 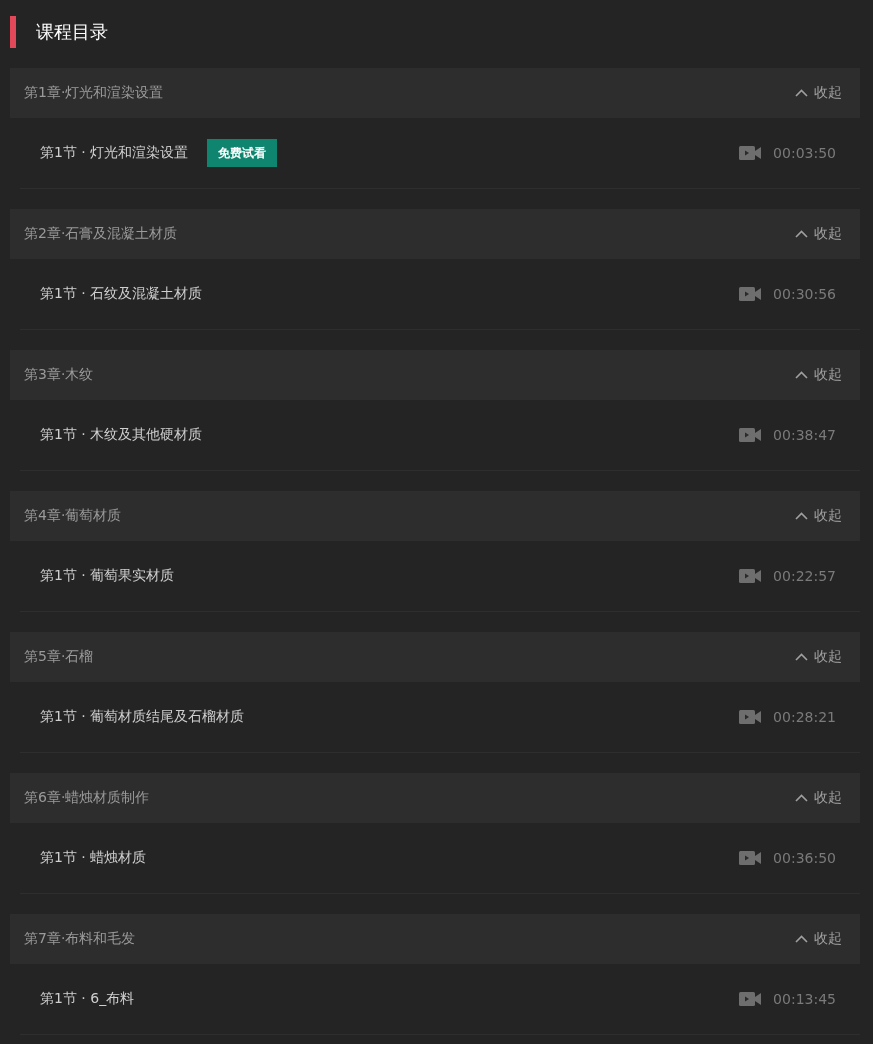 What do you see at coordinates (93, 858) in the screenshot?
I see `lesson-title: 第1节 · 蜡烛材质` at bounding box center [93, 858].